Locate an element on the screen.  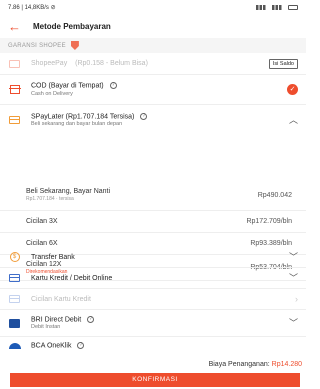
confirm-button: KONFIRMASI is located at coordinates (155, 380).